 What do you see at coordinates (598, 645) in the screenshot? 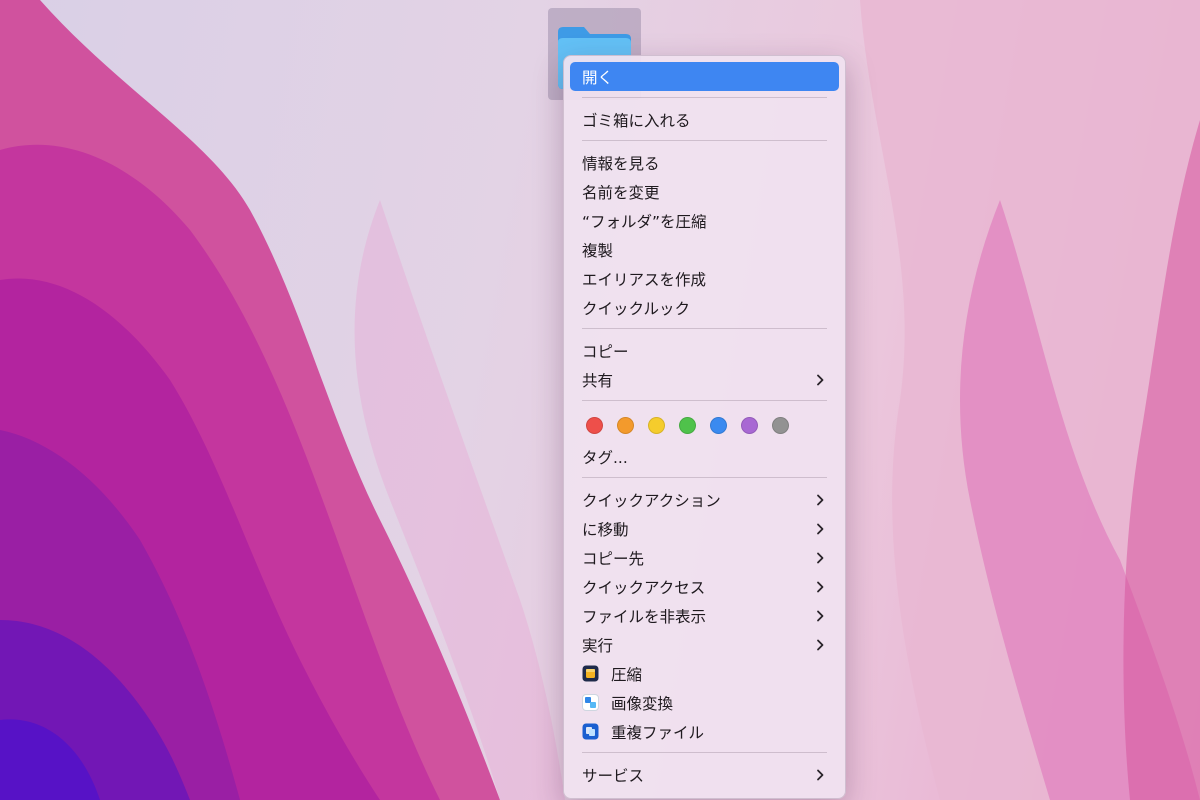
I see `menu-item-label: 実行` at bounding box center [598, 645].